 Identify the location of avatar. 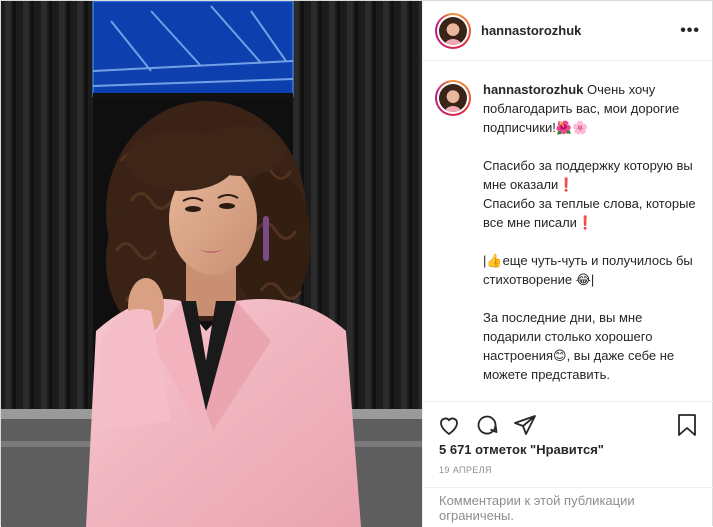
(453, 30).